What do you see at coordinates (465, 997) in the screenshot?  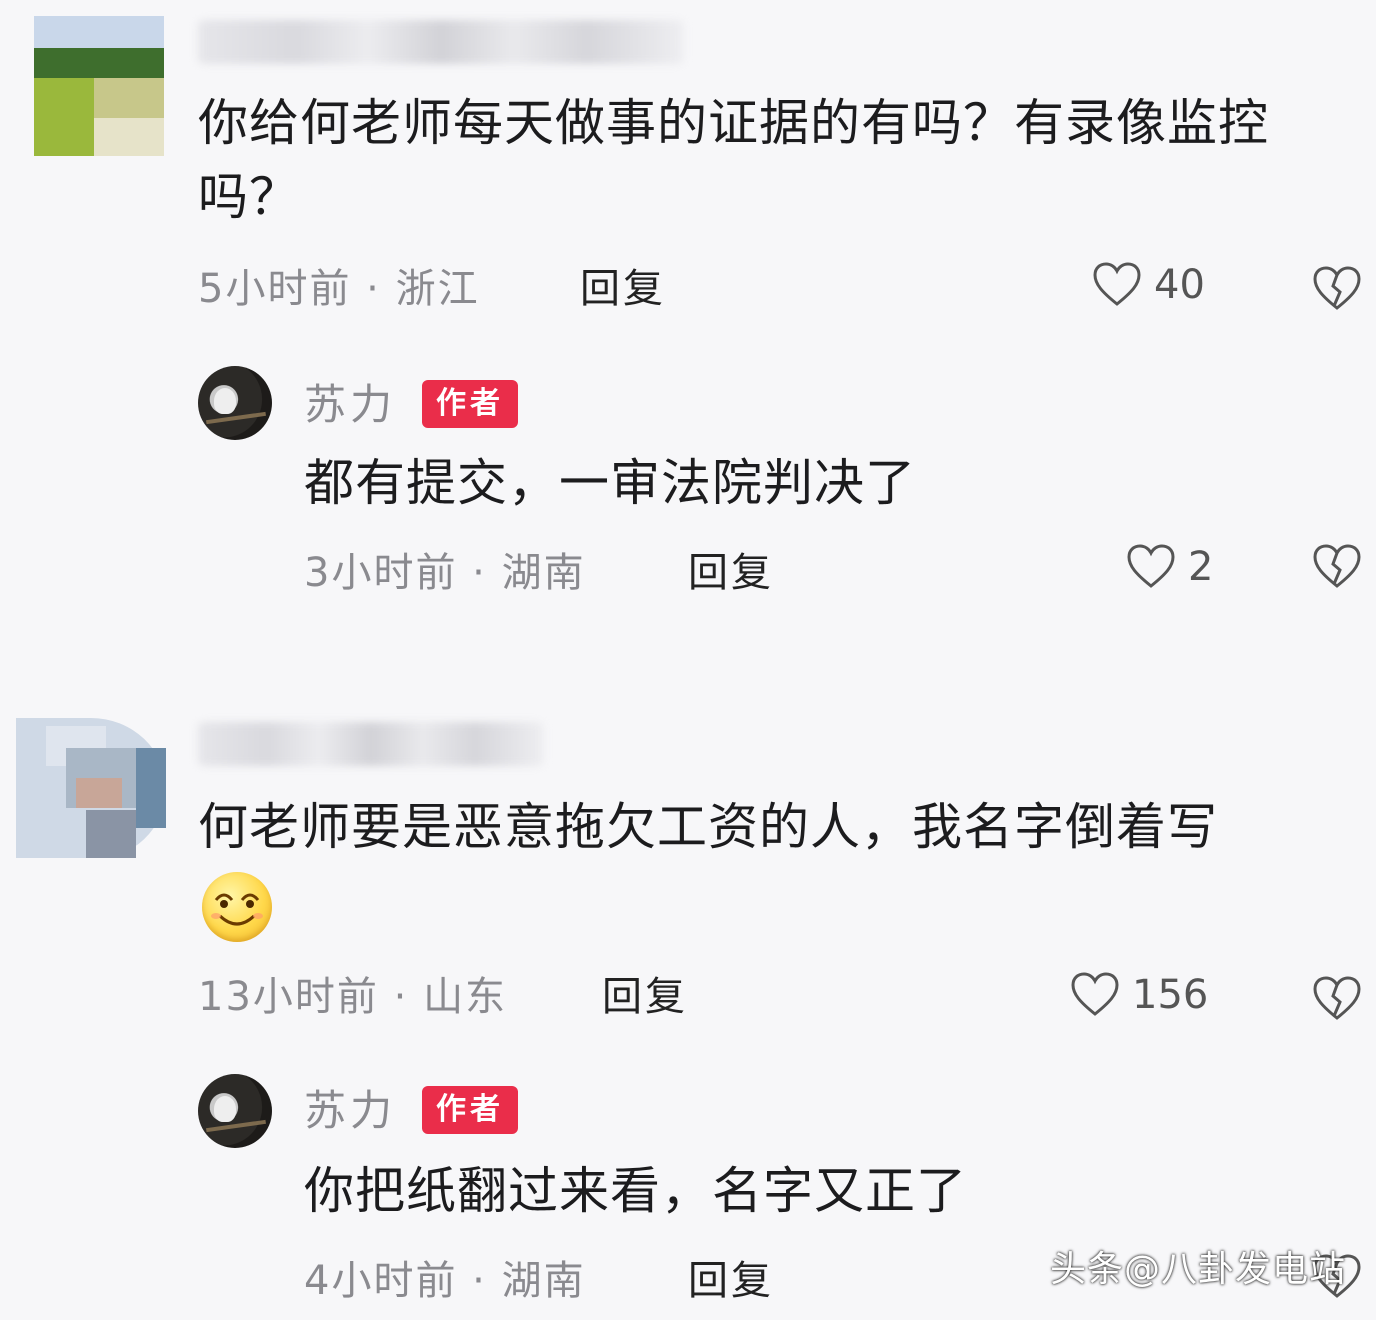 I see `comment-location: 山东` at bounding box center [465, 997].